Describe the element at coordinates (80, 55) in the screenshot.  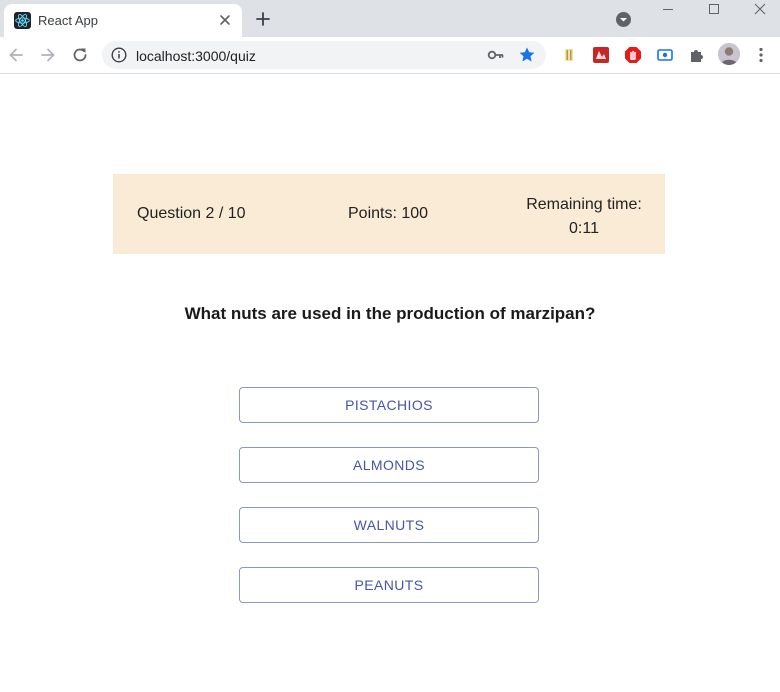
I see `reload-icon` at that location.